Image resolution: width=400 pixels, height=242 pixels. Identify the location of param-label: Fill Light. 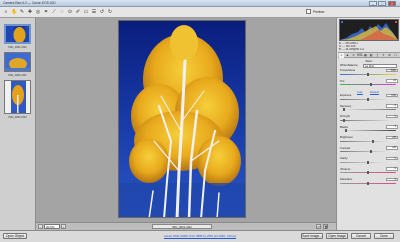
(345, 116).